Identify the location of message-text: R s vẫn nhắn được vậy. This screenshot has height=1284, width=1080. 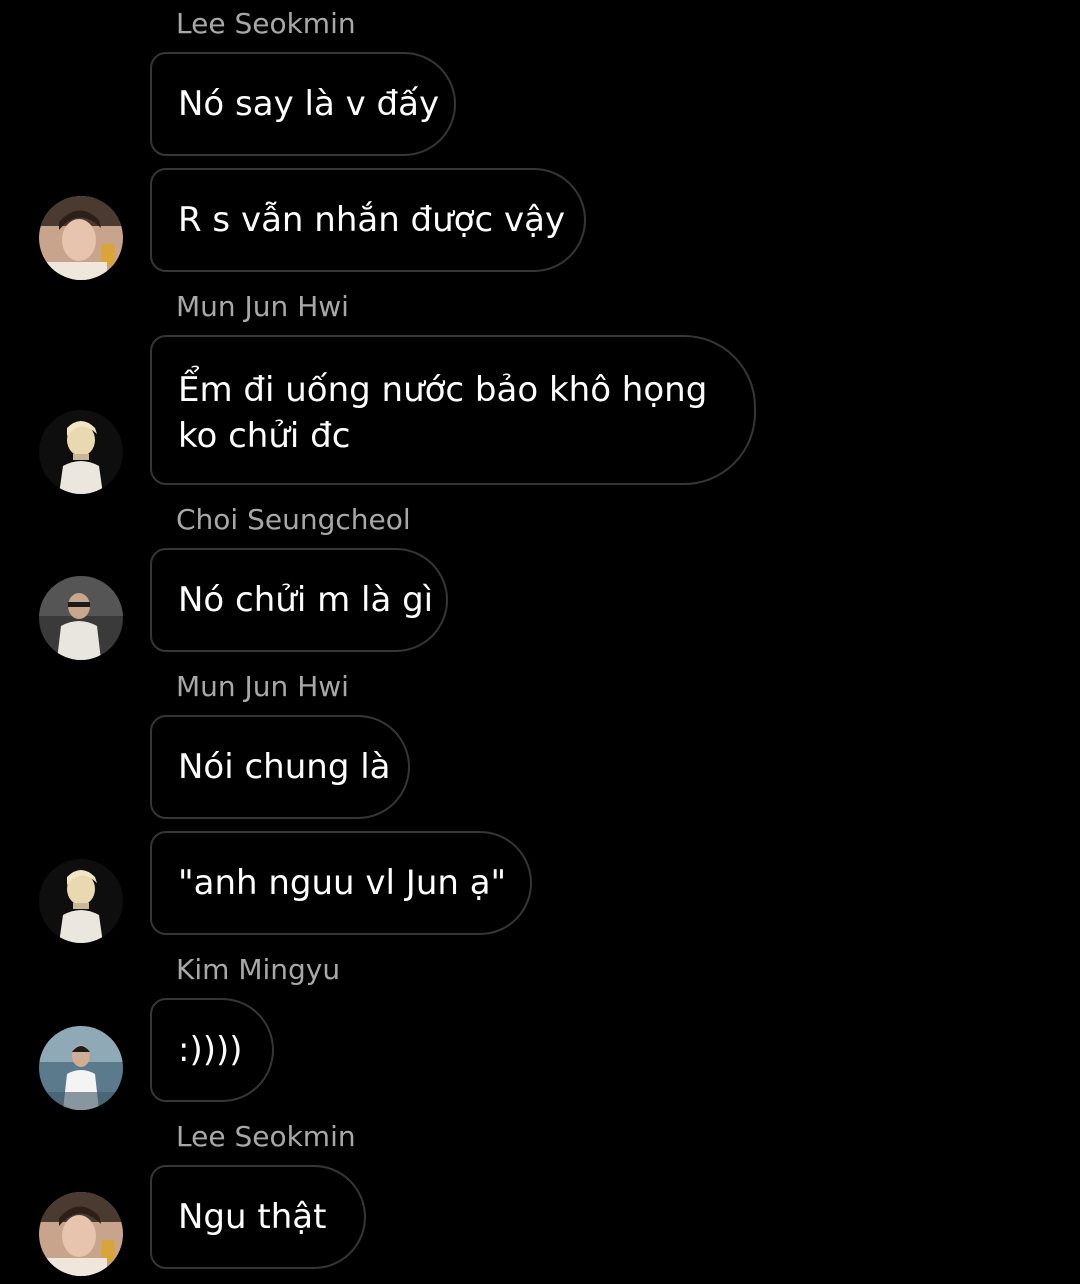
(372, 220).